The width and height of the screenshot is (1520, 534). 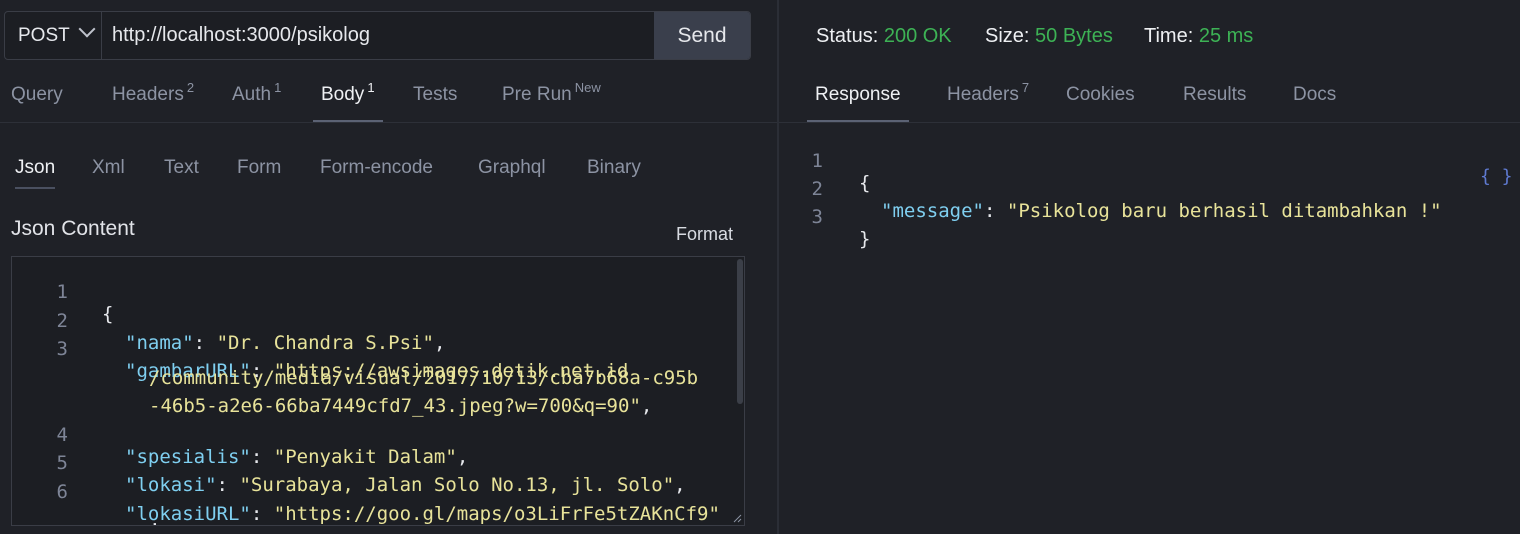 I want to click on tab-results: Results, so click(x=1214, y=103).